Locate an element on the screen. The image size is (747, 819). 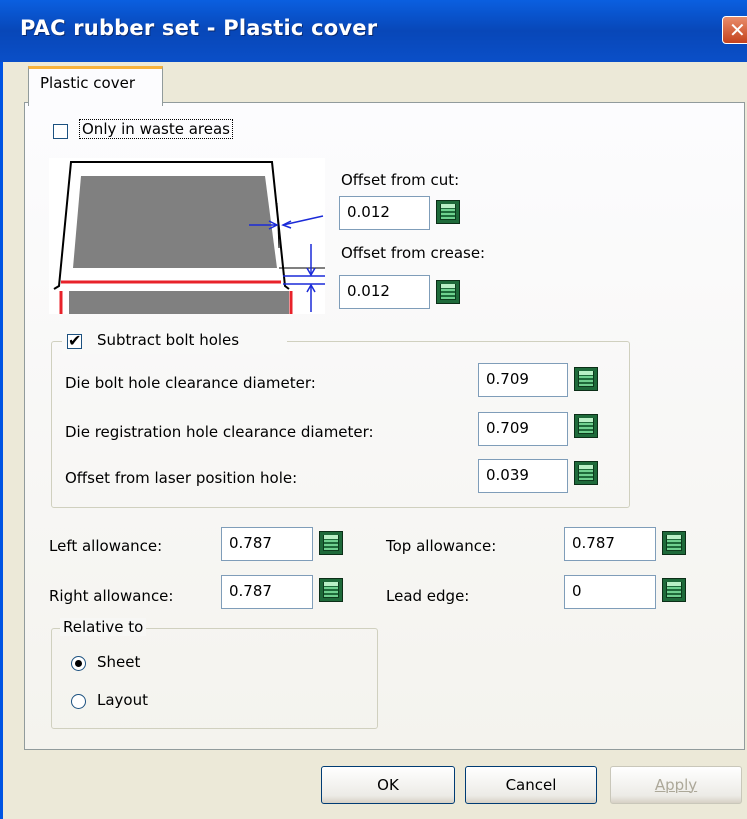
right-allowance-calculator-button is located at coordinates (331, 590).